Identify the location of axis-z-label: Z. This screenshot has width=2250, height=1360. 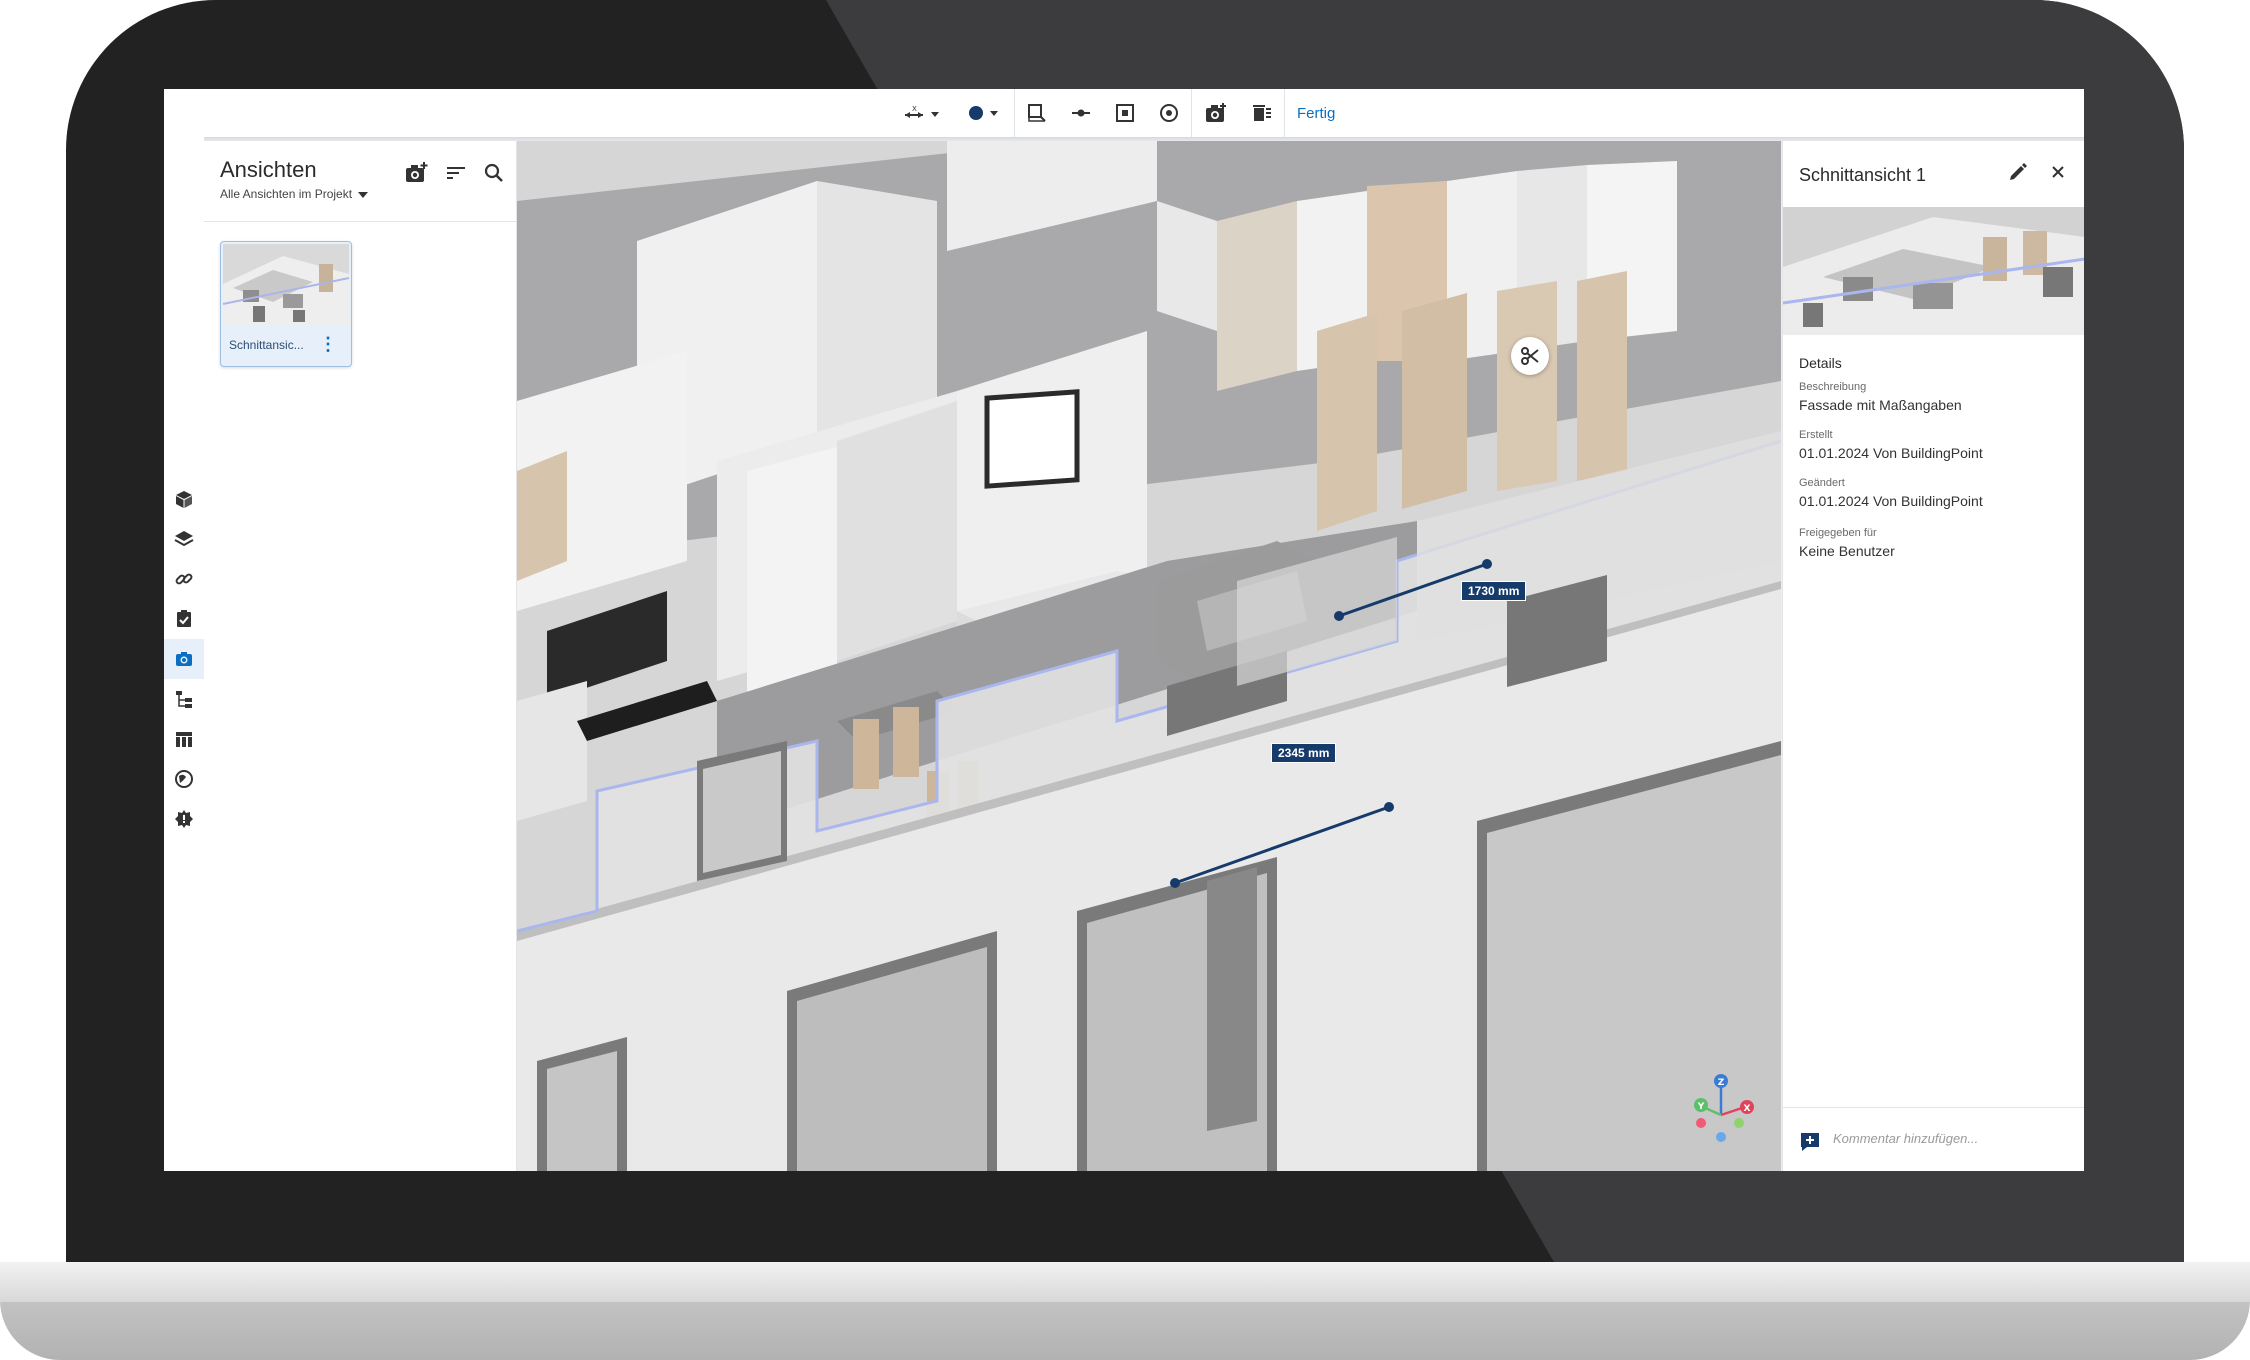
(1721, 1083).